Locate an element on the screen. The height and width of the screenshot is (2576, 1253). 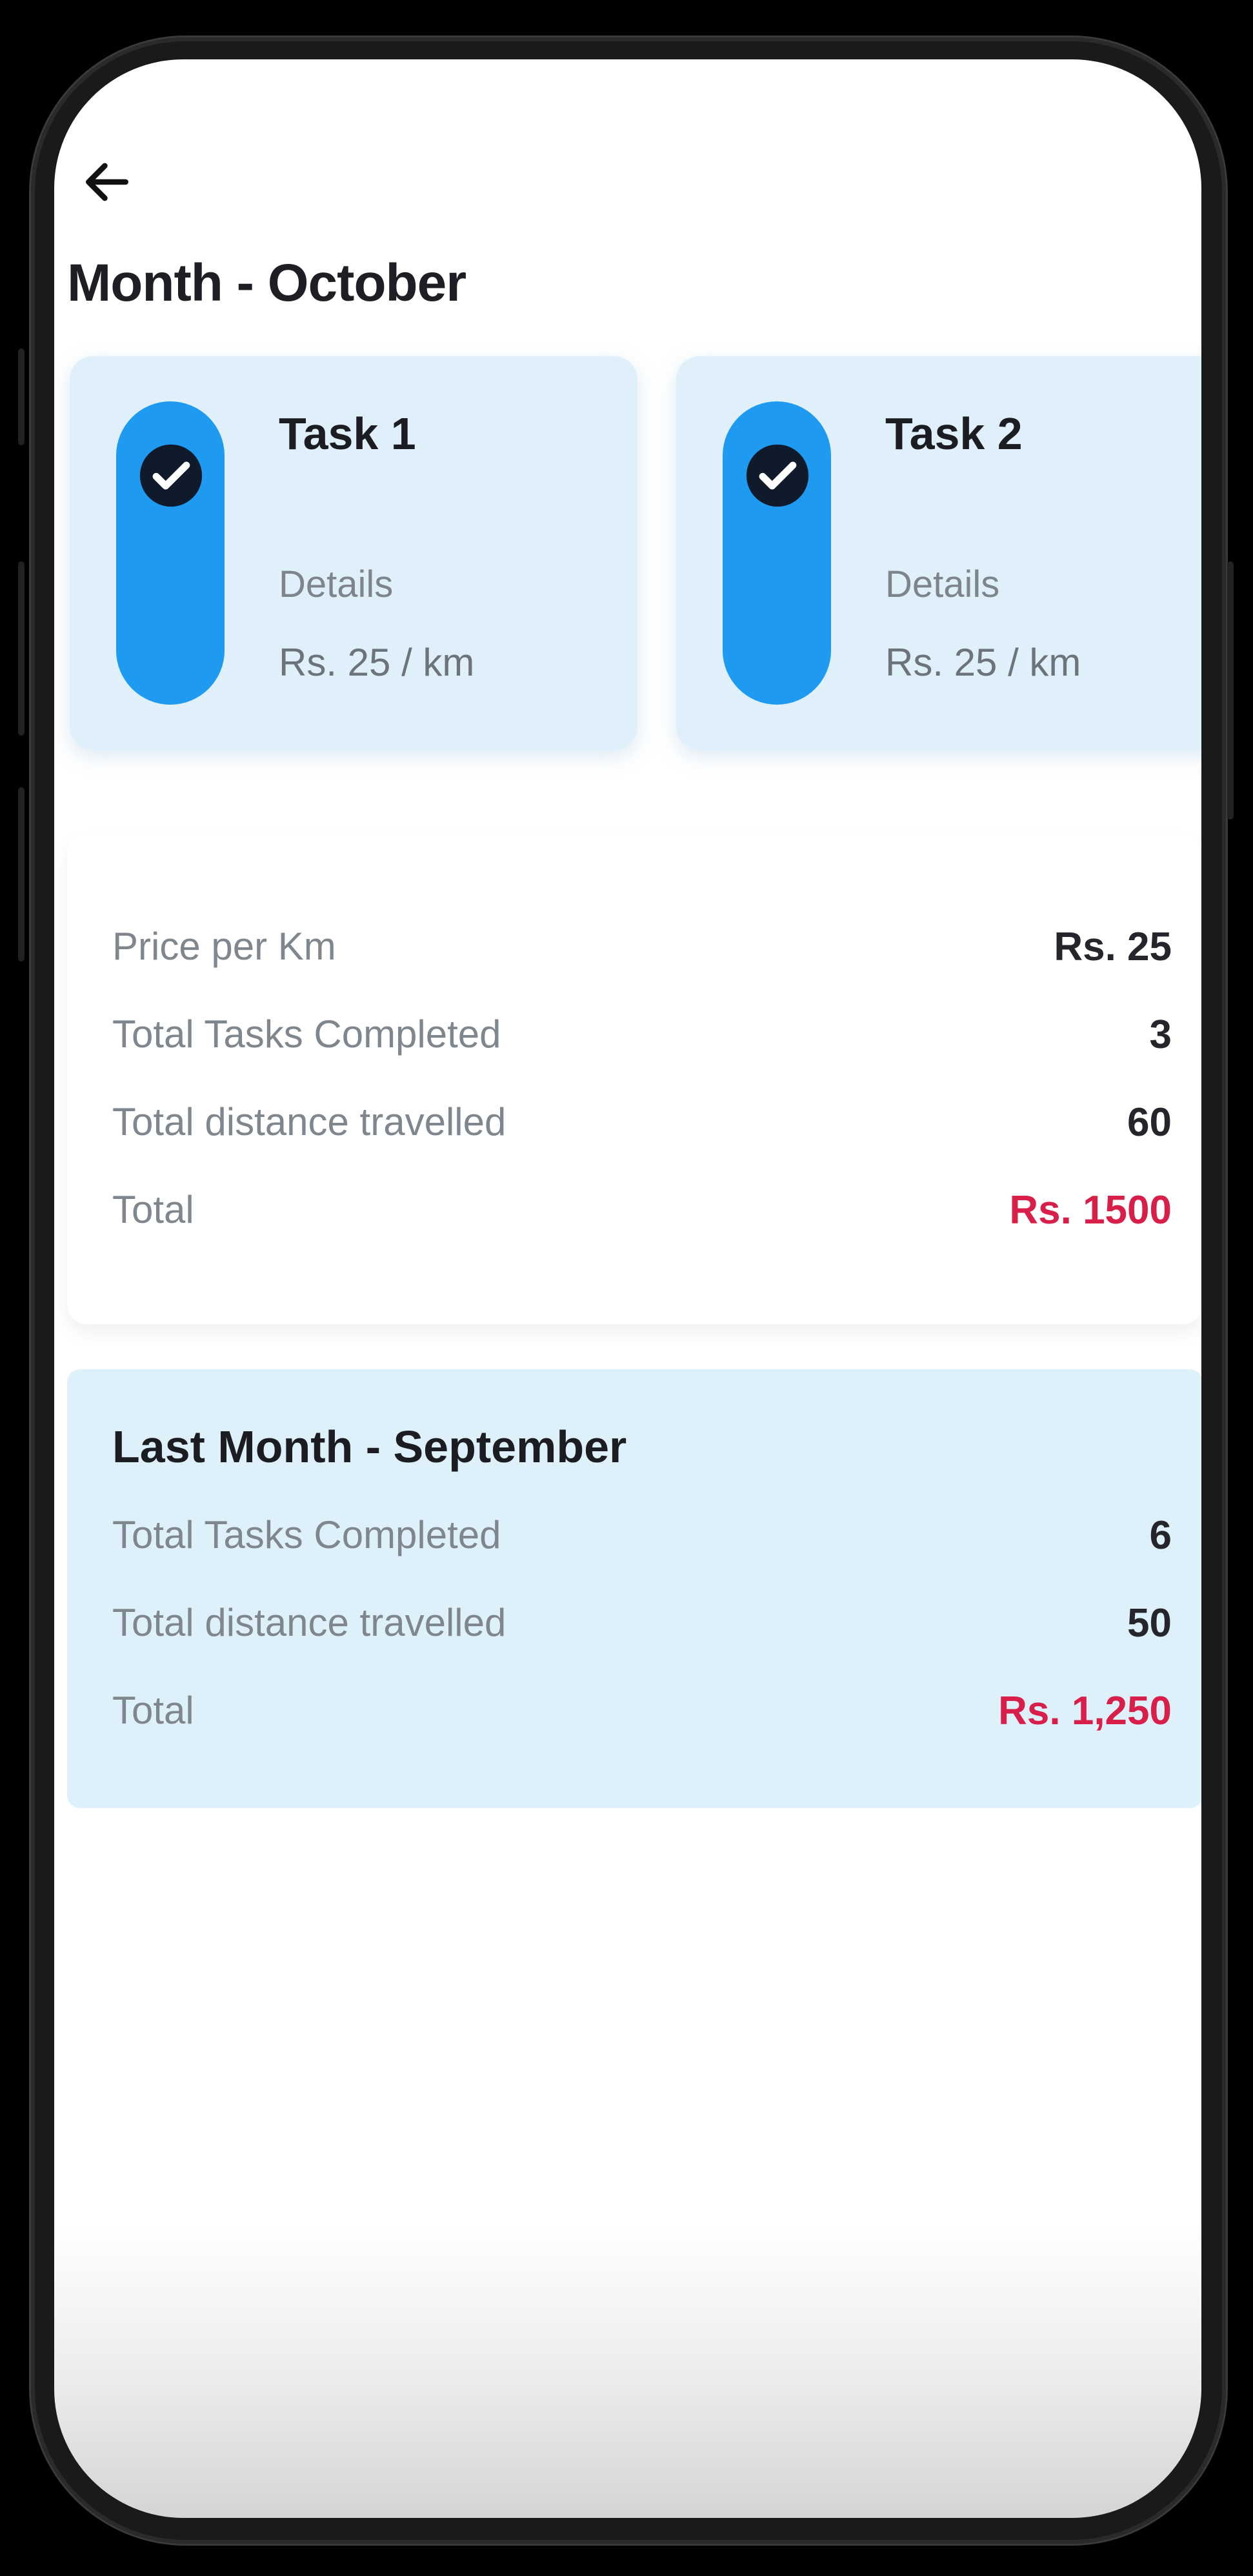
distance-travelled-row: Total distance travelled 50 is located at coordinates (642, 1626).